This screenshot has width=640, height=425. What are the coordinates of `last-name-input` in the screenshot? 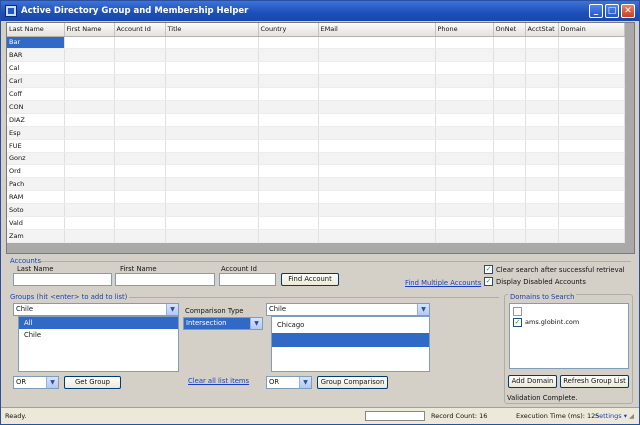 It's located at (62, 279).